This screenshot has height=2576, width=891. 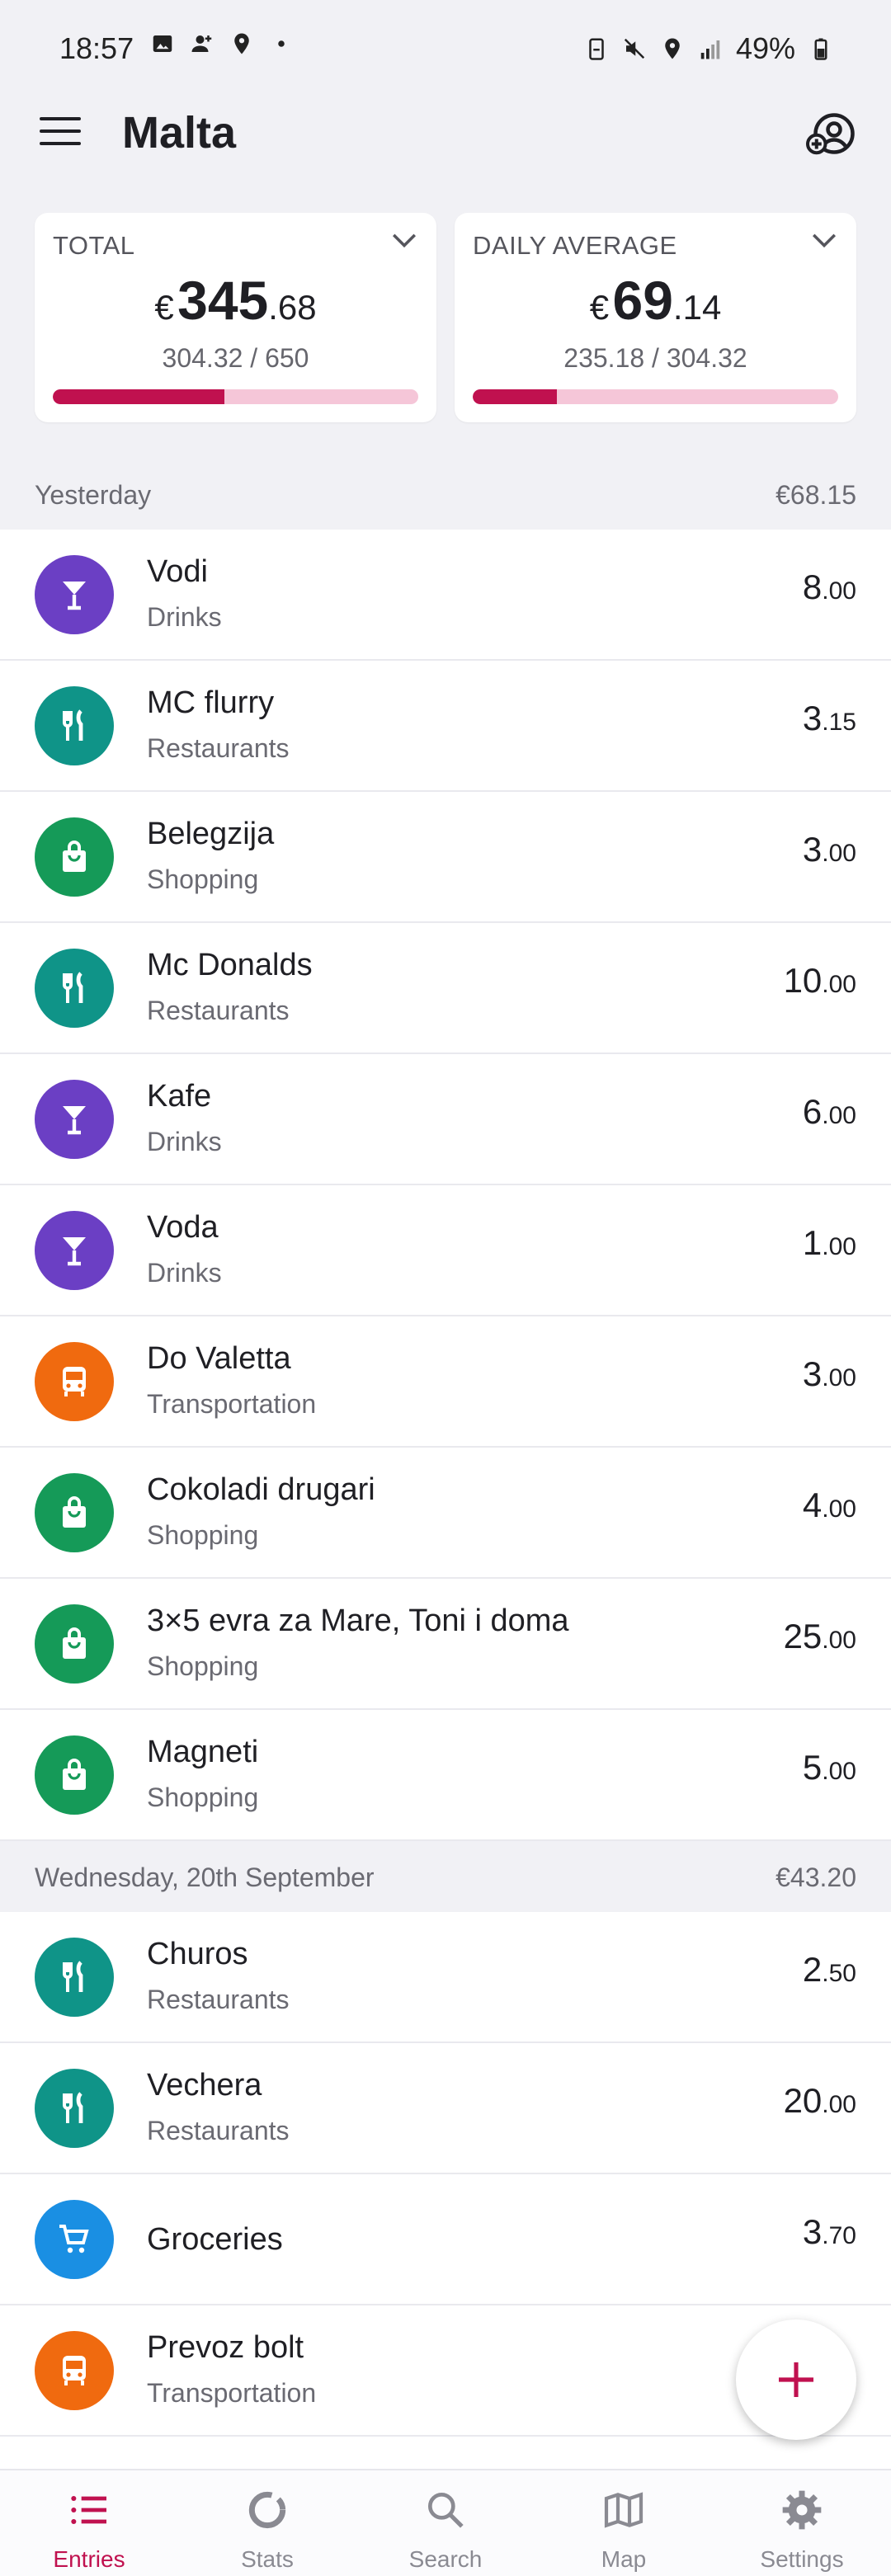 I want to click on hamburger-icon, so click(x=60, y=118).